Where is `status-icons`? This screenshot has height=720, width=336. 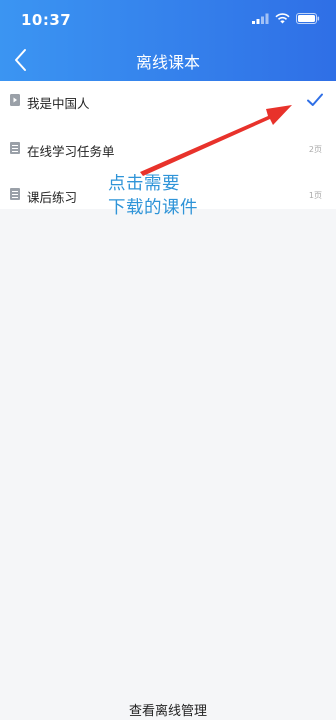
status-icons is located at coordinates (286, 18).